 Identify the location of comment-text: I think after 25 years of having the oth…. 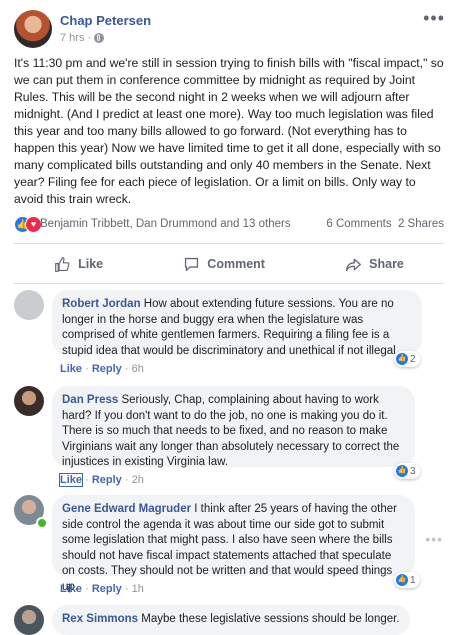
(229, 548).